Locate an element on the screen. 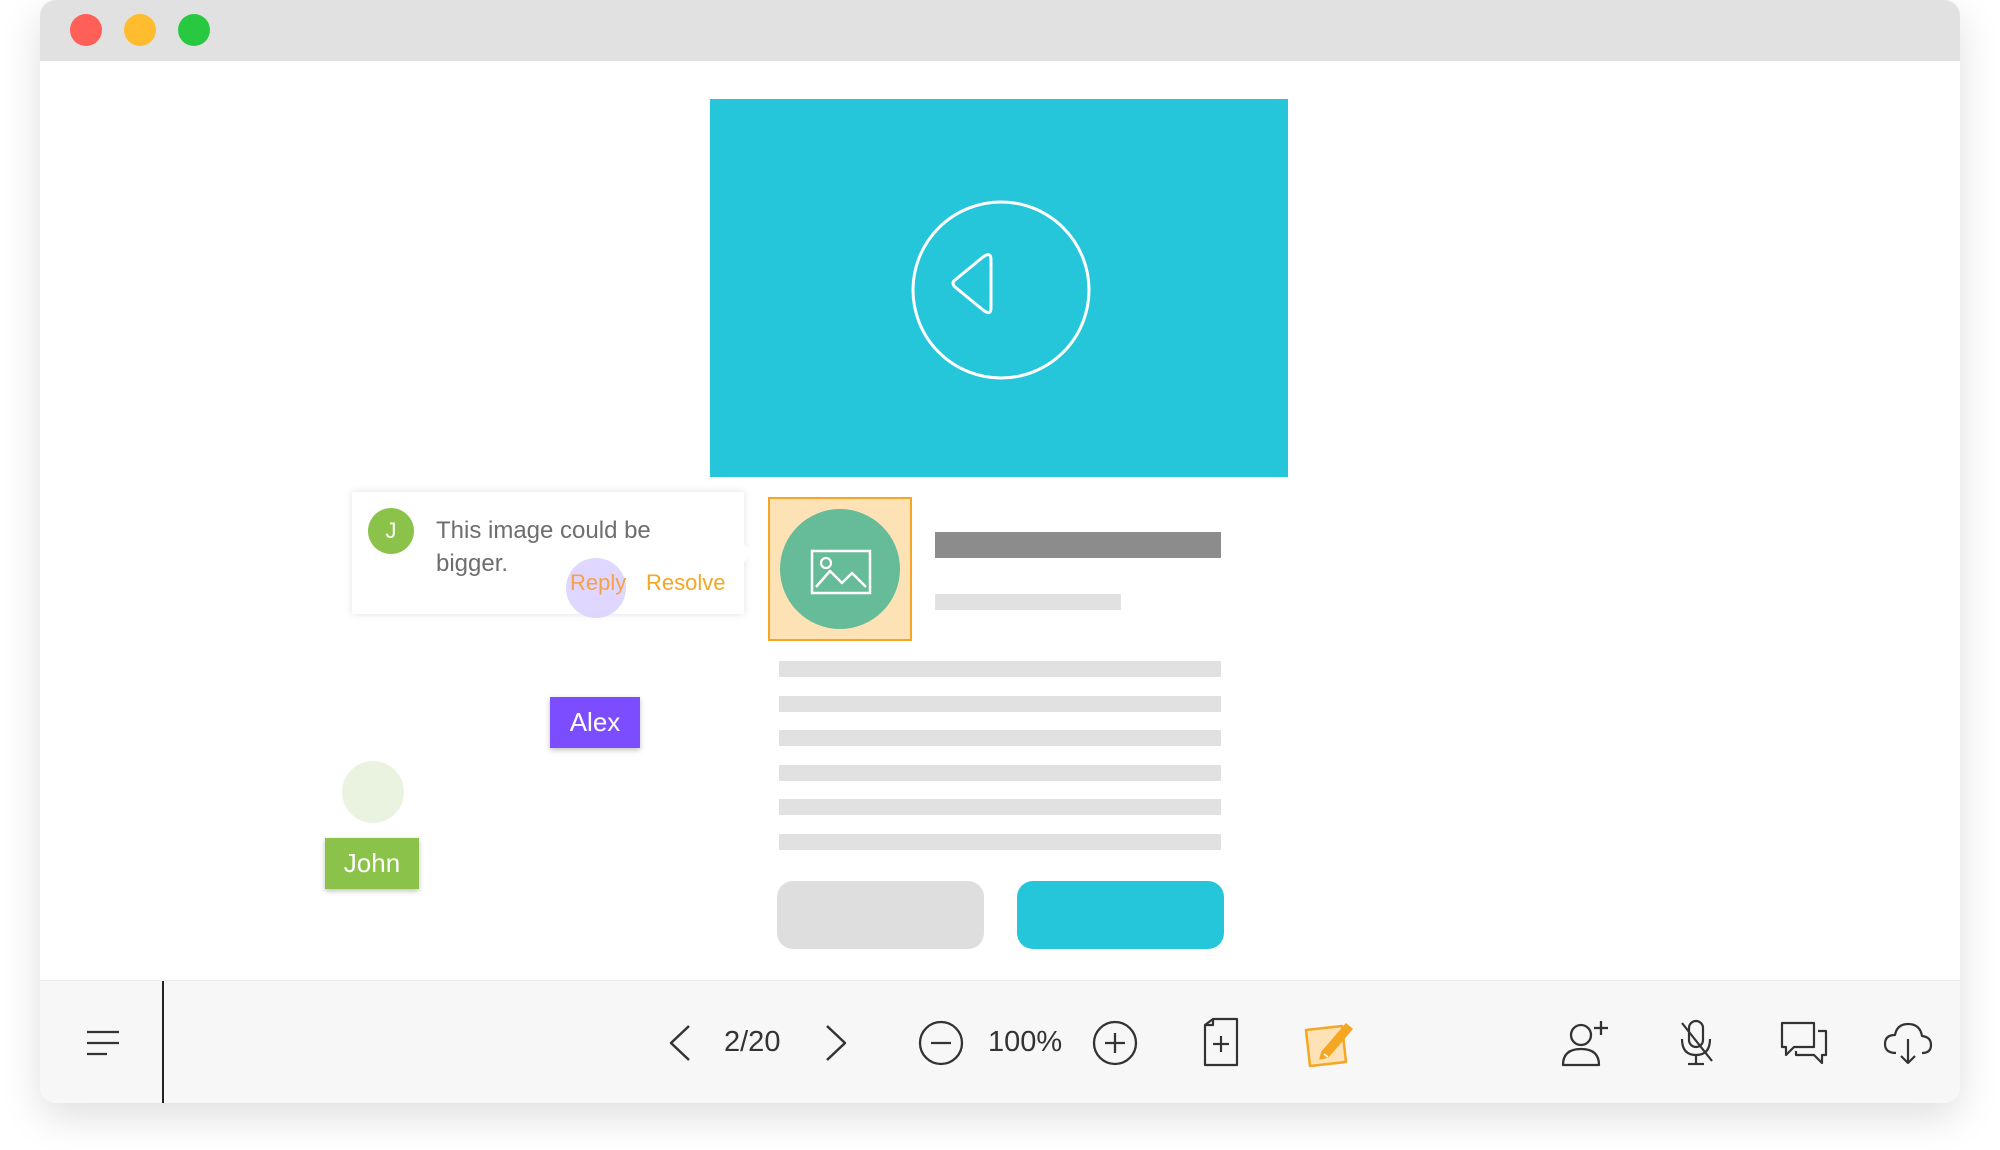 Image resolution: width=2000 pixels, height=1150 pixels. primary-button-placeholder is located at coordinates (1120, 915).